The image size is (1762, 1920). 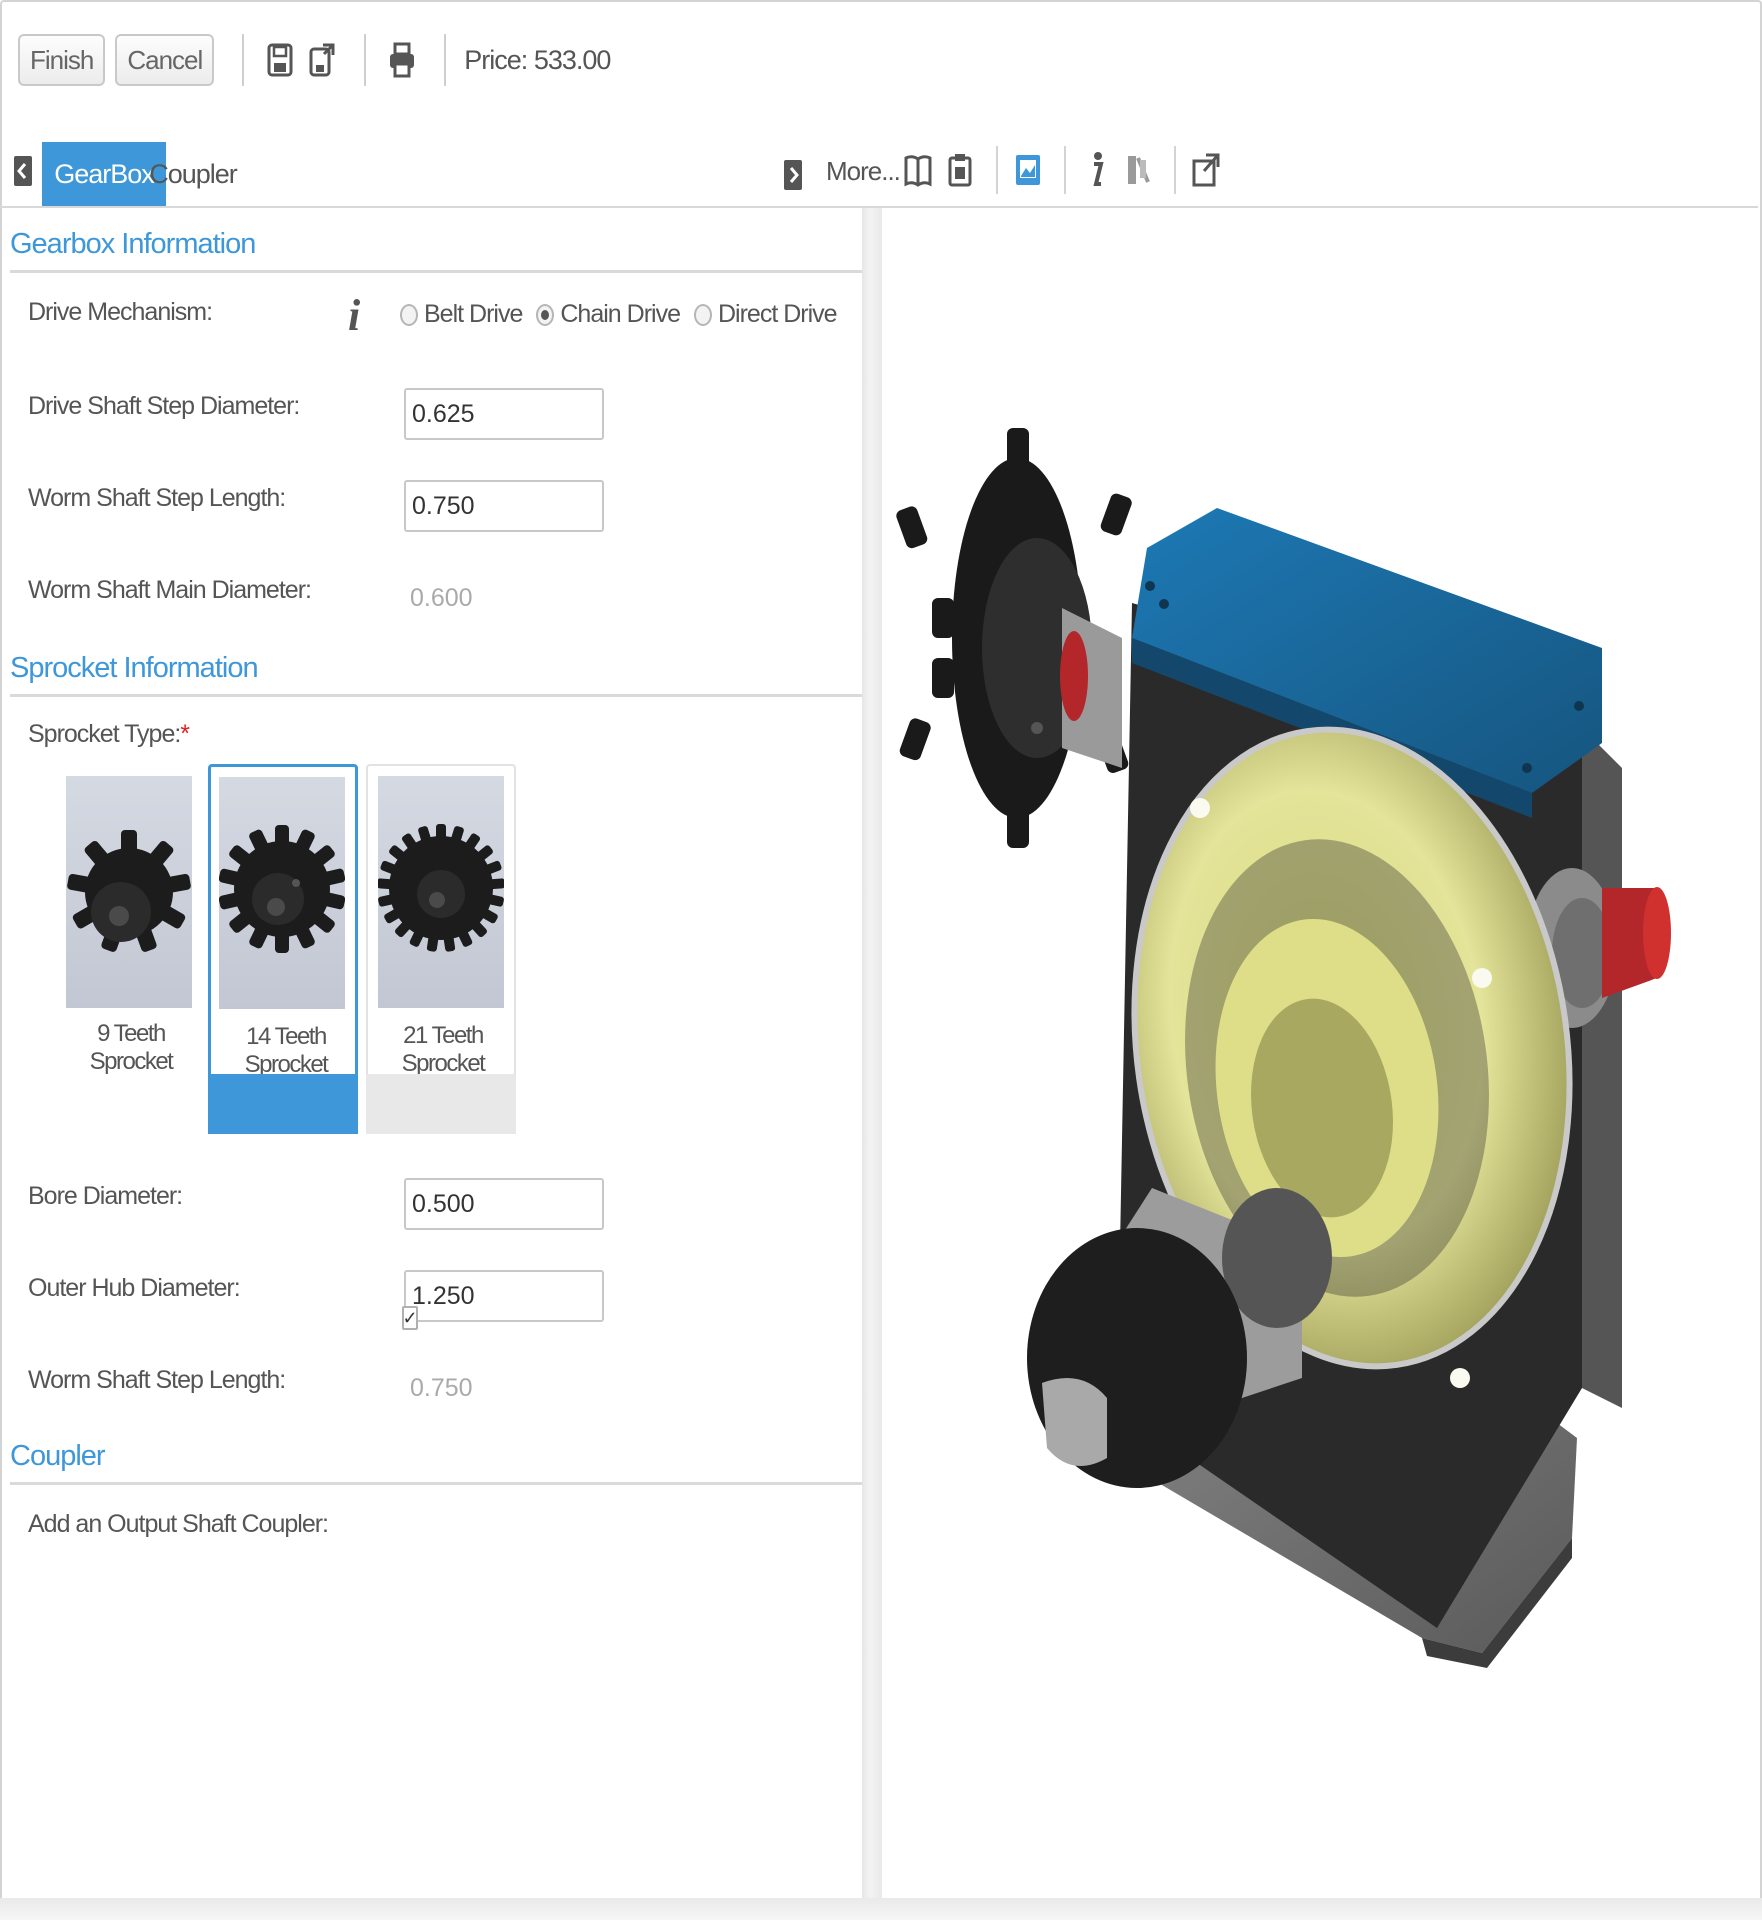 I want to click on sprocket-worm-shaft-step-length-value: 0.750, so click(x=441, y=1388).